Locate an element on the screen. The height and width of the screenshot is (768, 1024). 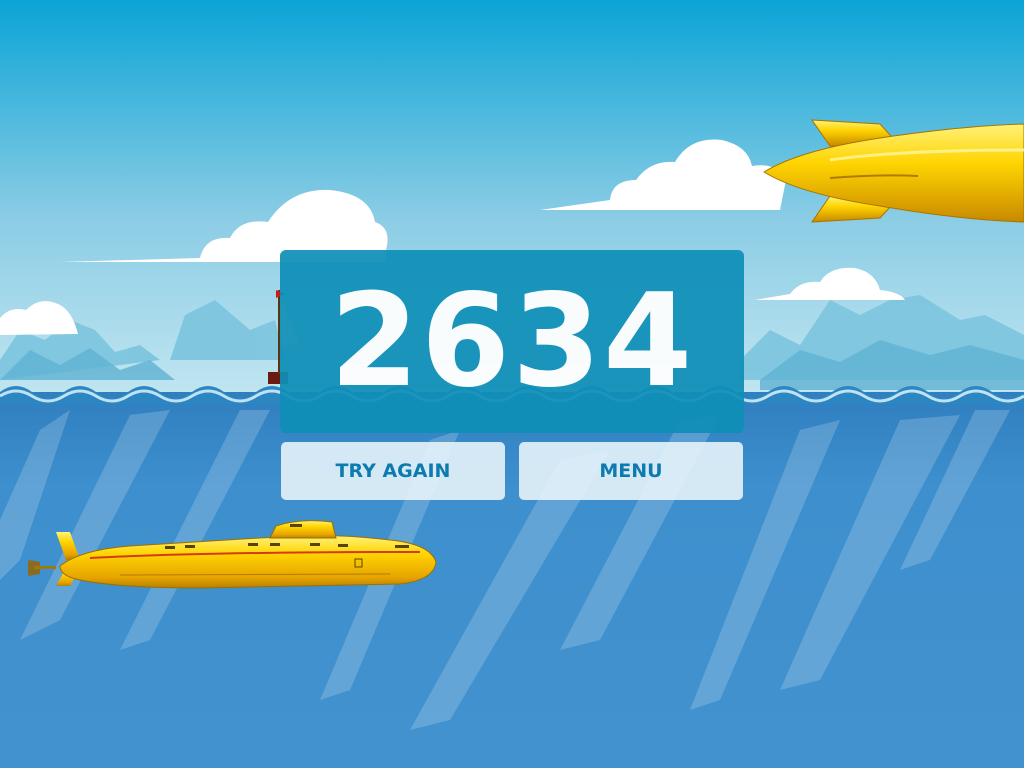
score-value: 2634 is located at coordinates (512, 341).